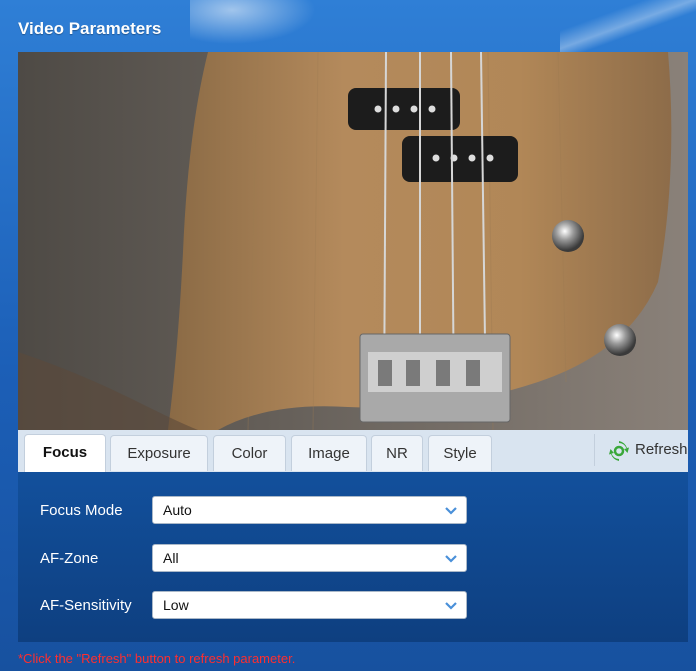  What do you see at coordinates (329, 453) in the screenshot?
I see `tab-image: Image` at bounding box center [329, 453].